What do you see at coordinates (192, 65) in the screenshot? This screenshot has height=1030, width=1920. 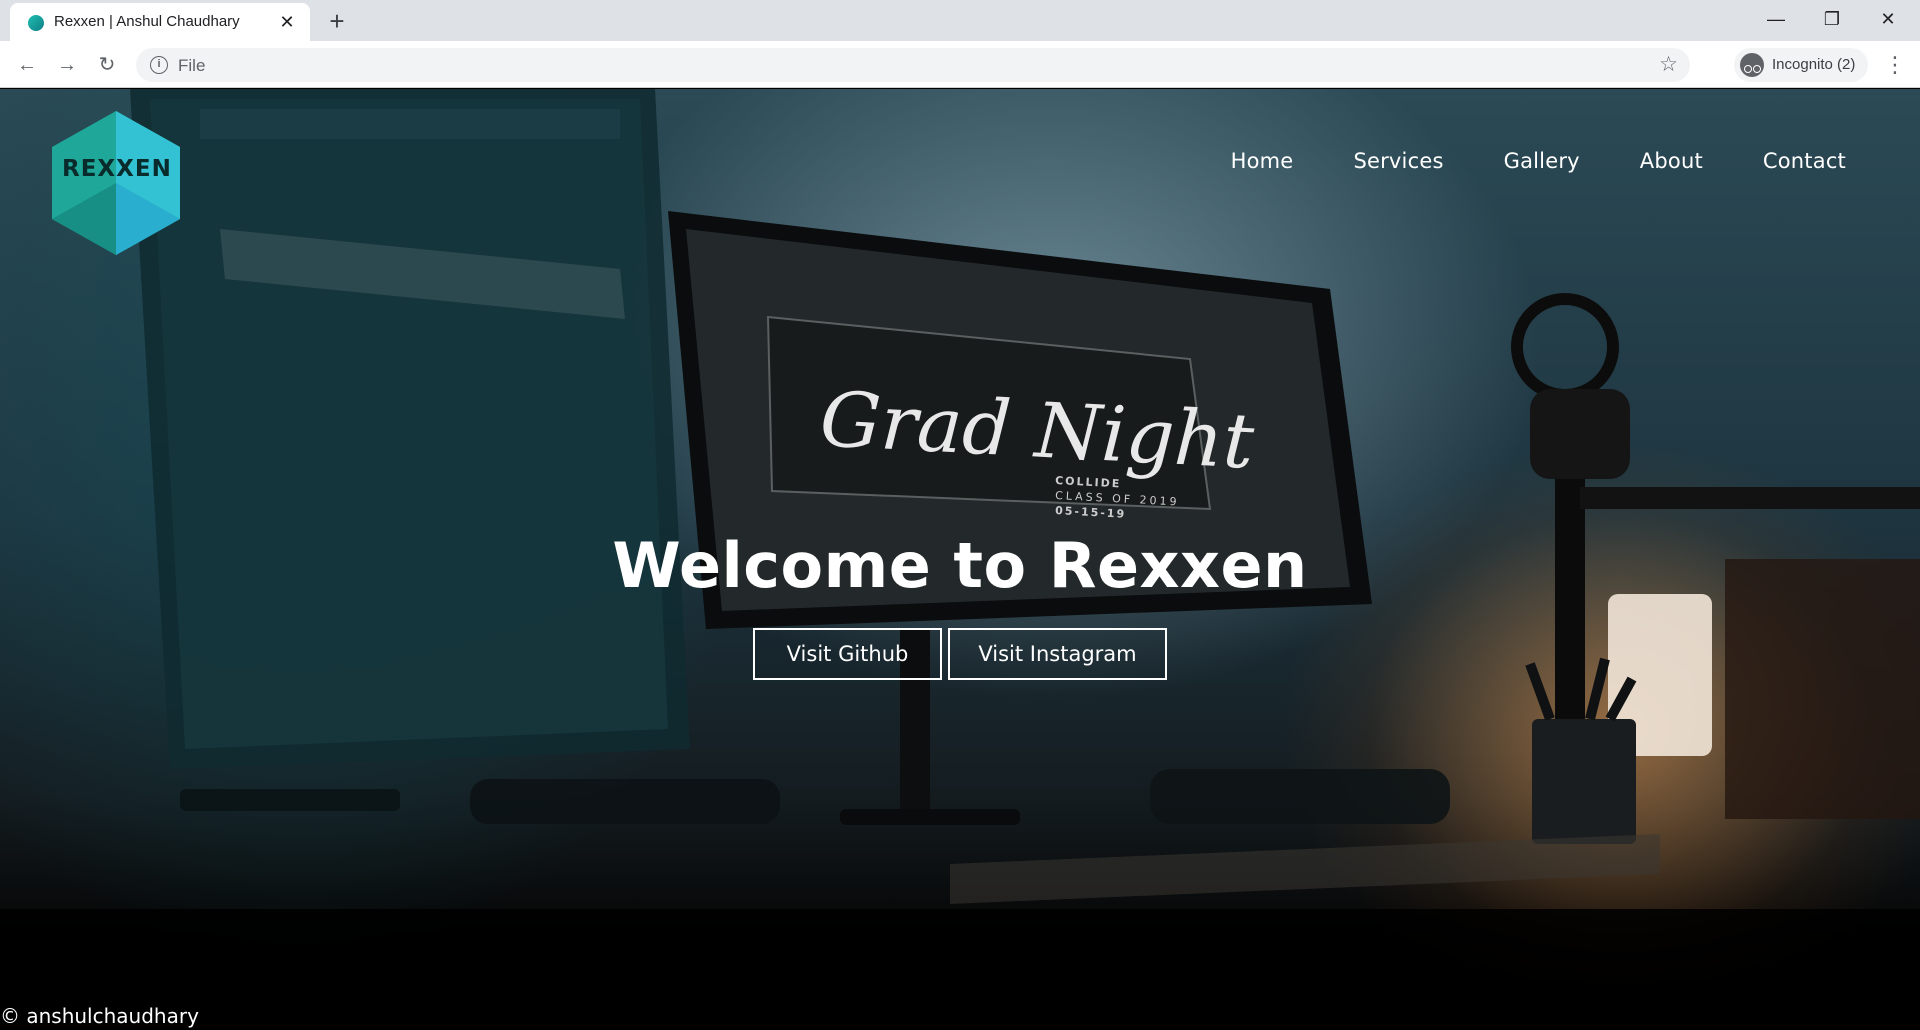 I see `address-scheme: File` at bounding box center [192, 65].